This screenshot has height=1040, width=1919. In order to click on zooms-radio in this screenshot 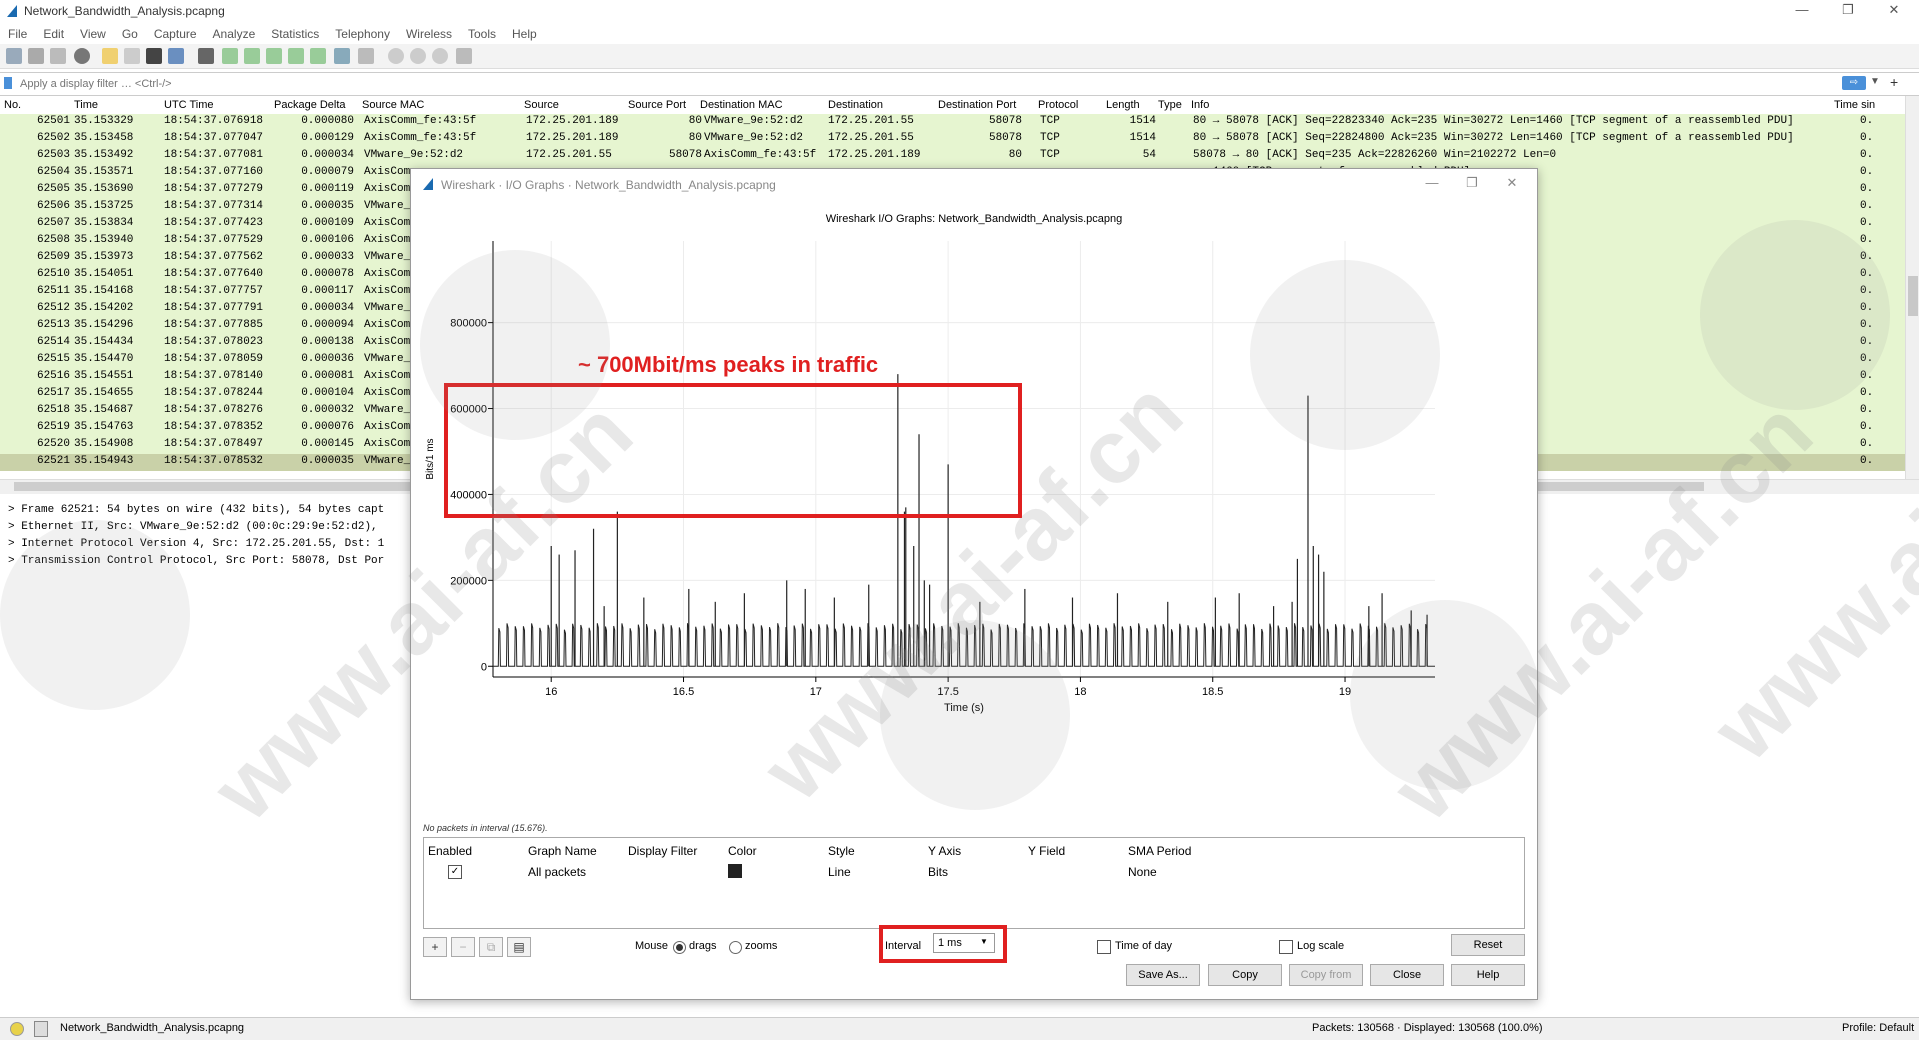, I will do `click(735, 947)`.